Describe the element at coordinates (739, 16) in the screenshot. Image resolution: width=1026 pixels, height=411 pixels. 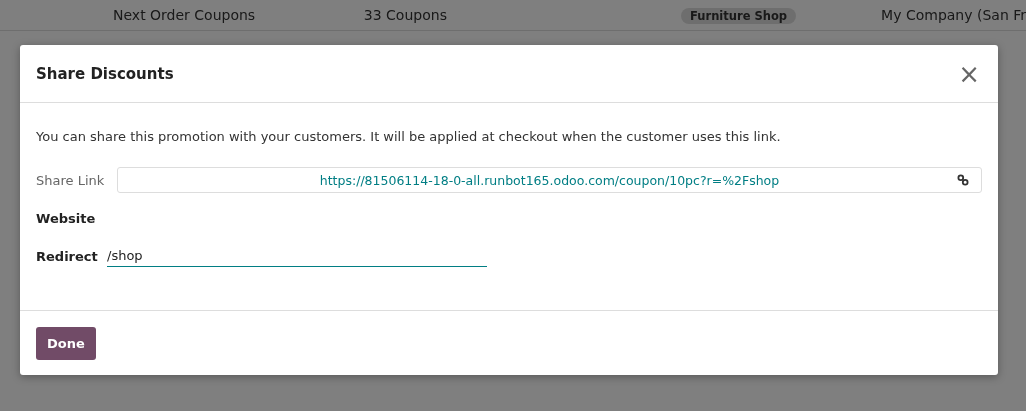
I see `tag: Furniture Shop` at that location.